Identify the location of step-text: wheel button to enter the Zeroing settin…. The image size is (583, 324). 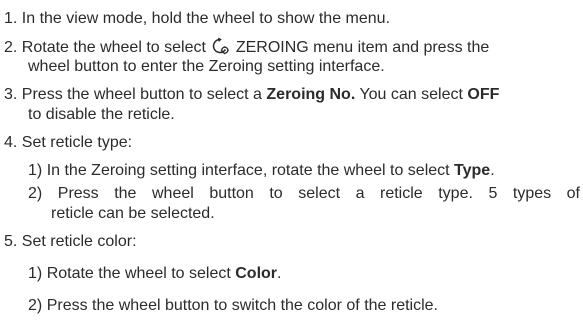
(206, 66).